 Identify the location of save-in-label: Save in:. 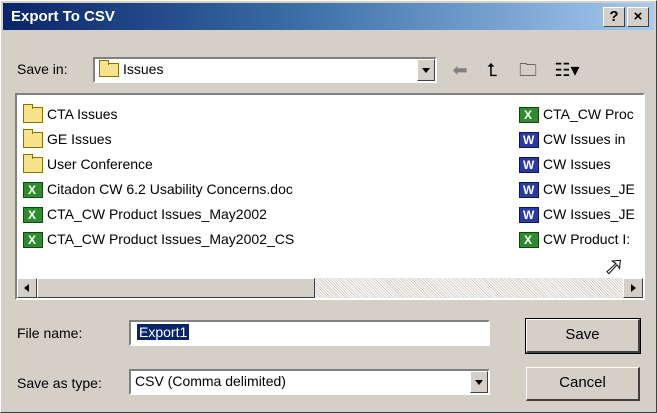
(42, 69).